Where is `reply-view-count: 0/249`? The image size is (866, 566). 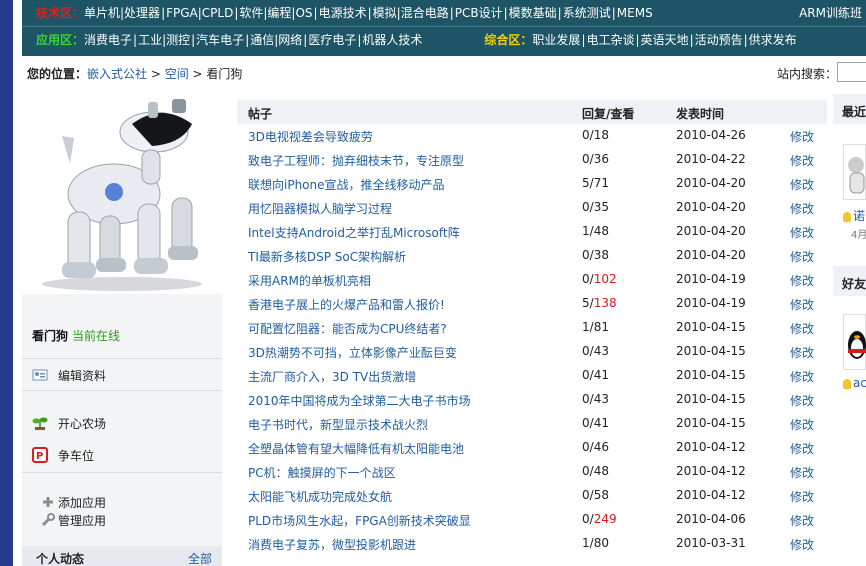 reply-view-count: 0/249 is located at coordinates (599, 519).